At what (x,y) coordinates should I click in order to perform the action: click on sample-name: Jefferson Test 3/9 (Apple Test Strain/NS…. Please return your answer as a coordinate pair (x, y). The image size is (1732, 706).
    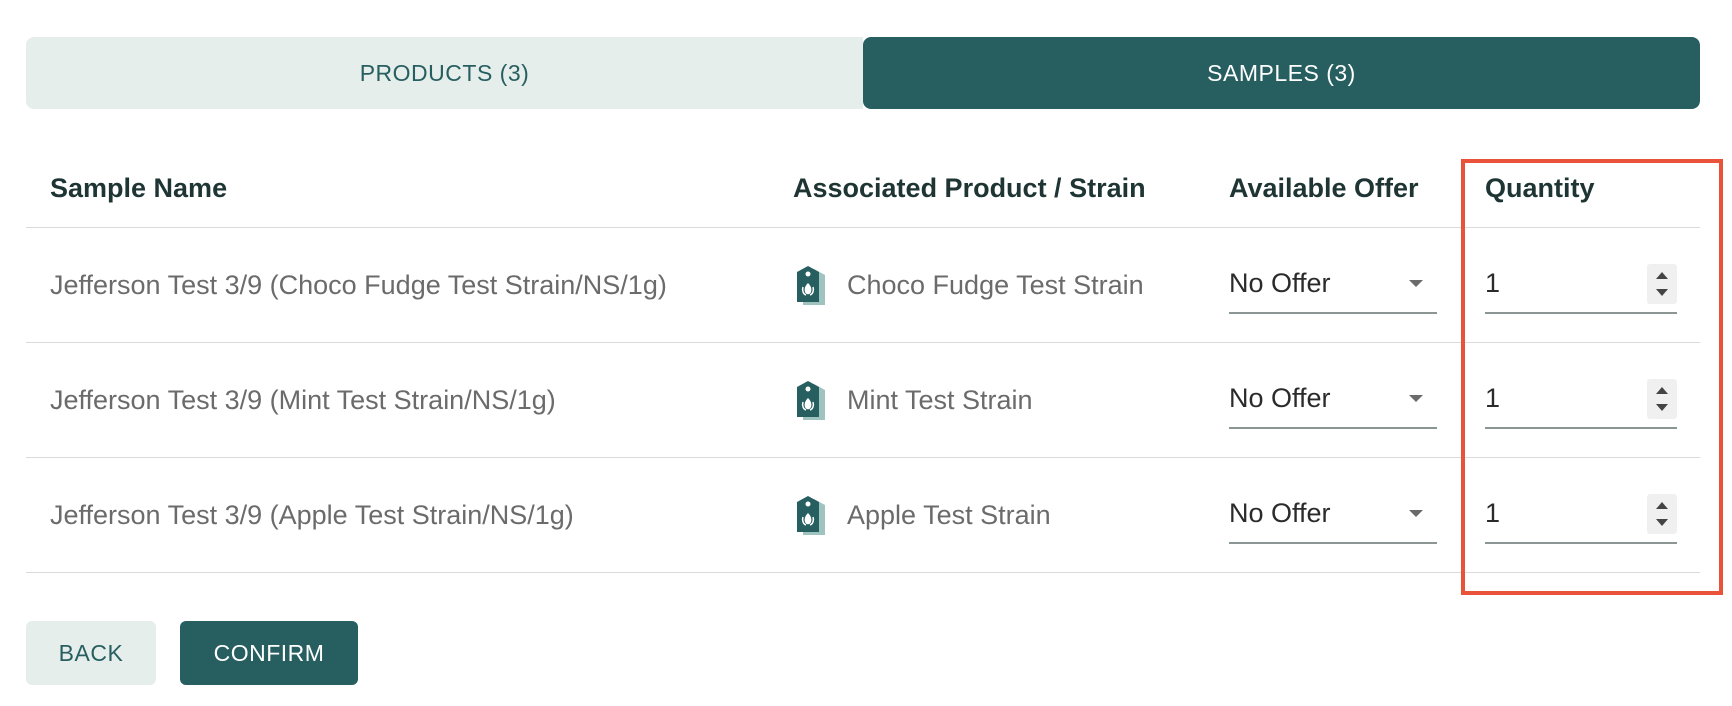
    Looking at the image, I should click on (312, 514).